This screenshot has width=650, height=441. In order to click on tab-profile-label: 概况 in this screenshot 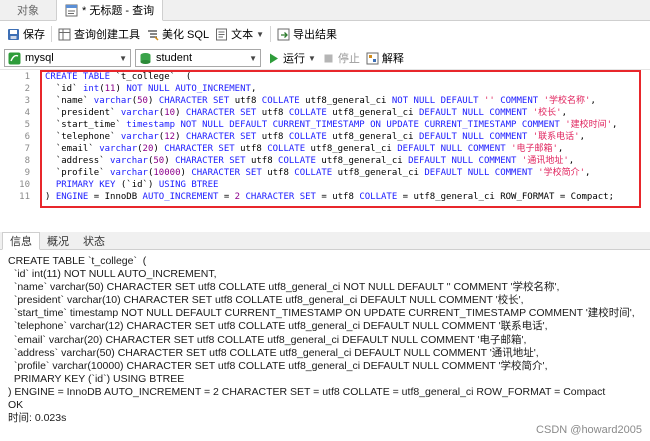, I will do `click(58, 241)`.